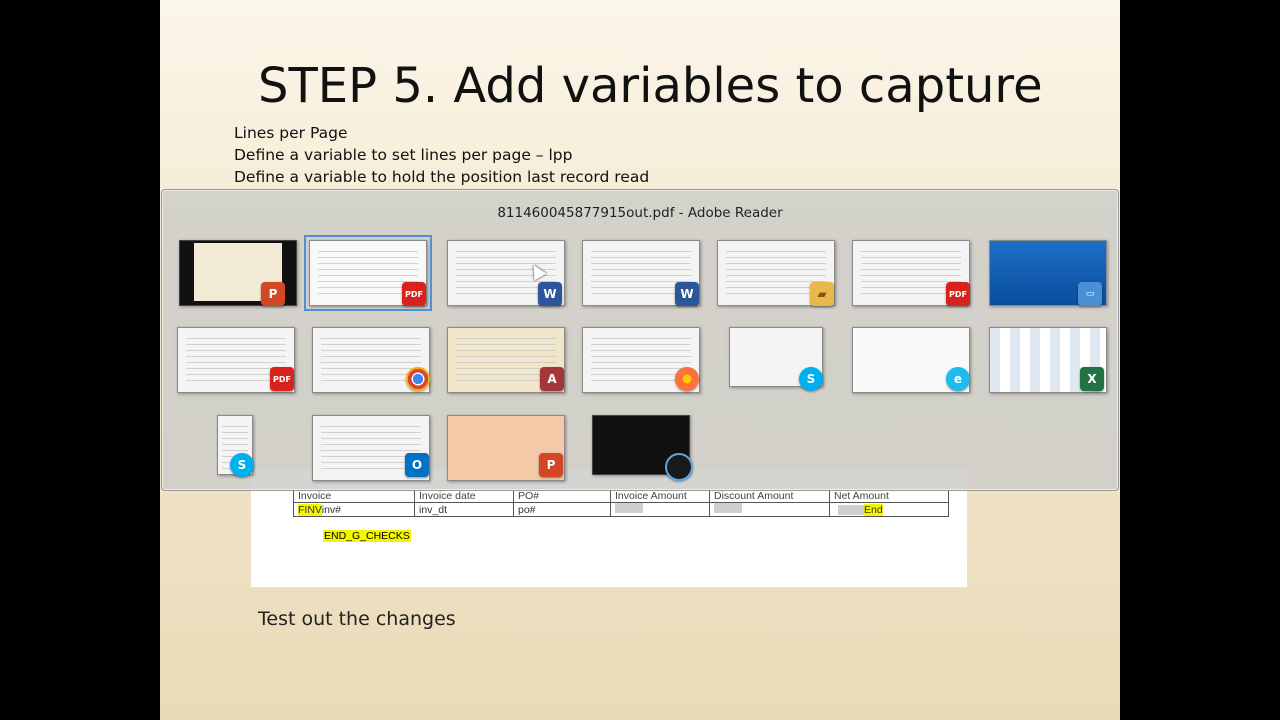  What do you see at coordinates (873, 509) in the screenshot?
I see `end-field-marker: End` at bounding box center [873, 509].